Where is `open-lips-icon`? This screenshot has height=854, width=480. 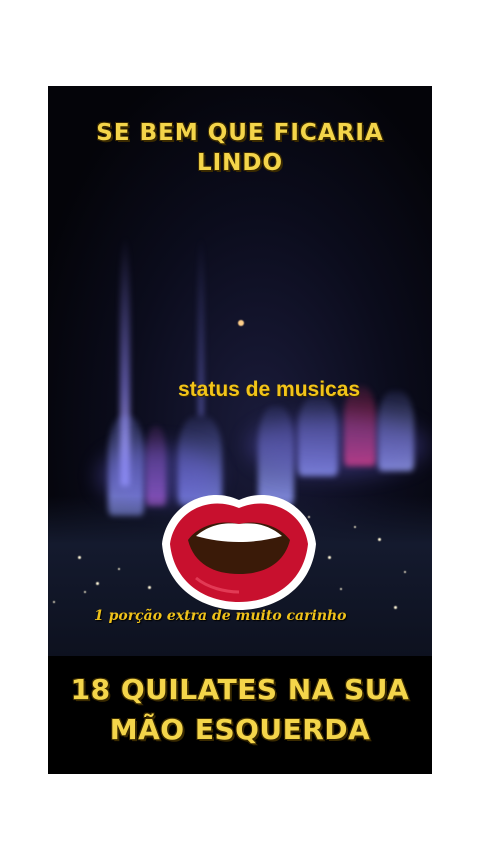
open-lips-icon is located at coordinates (239, 552).